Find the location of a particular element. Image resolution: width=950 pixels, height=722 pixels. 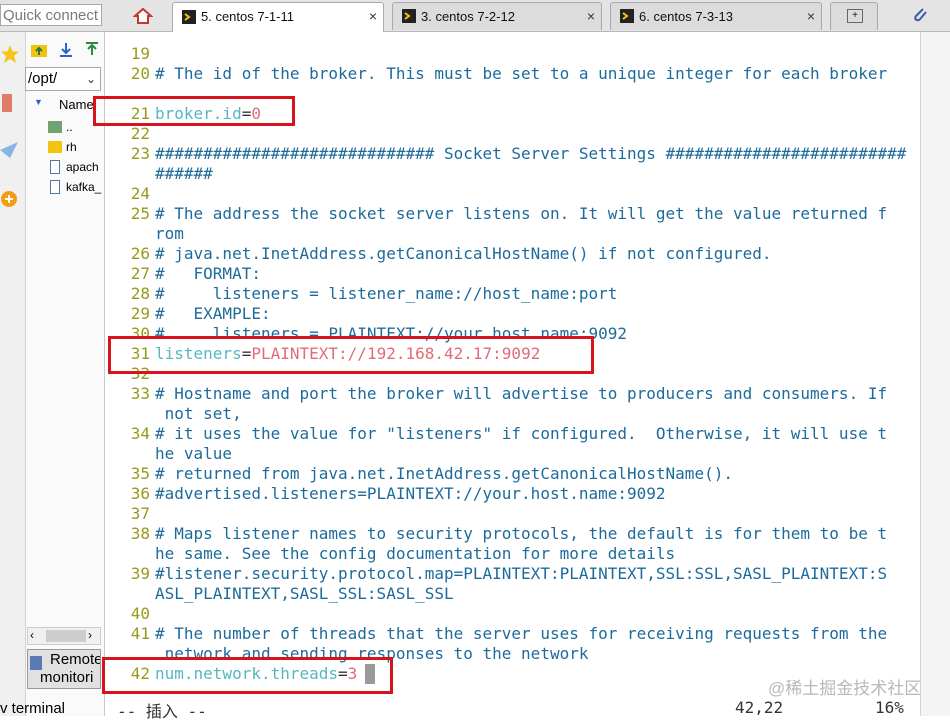

line-number: 25 is located at coordinates (140, 213).